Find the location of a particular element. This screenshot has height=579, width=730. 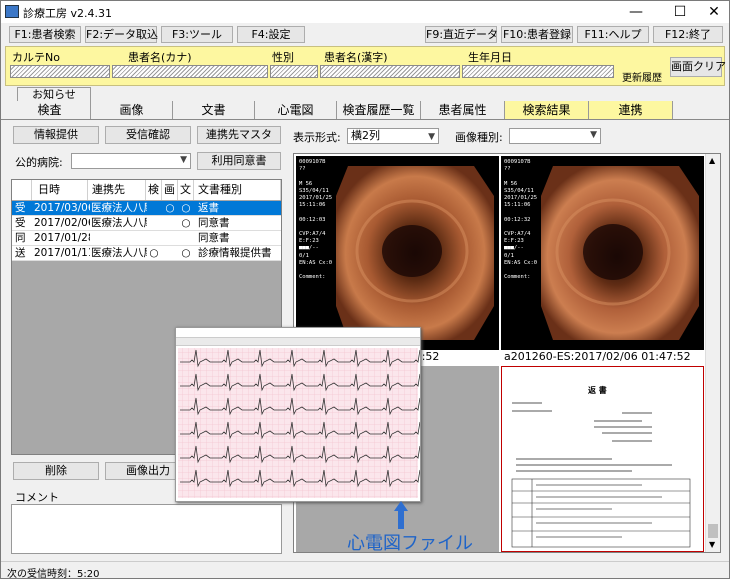

table-row: 送2017/01/11医療法人八尾...○○診療情報提供書 is located at coordinates (146, 253).